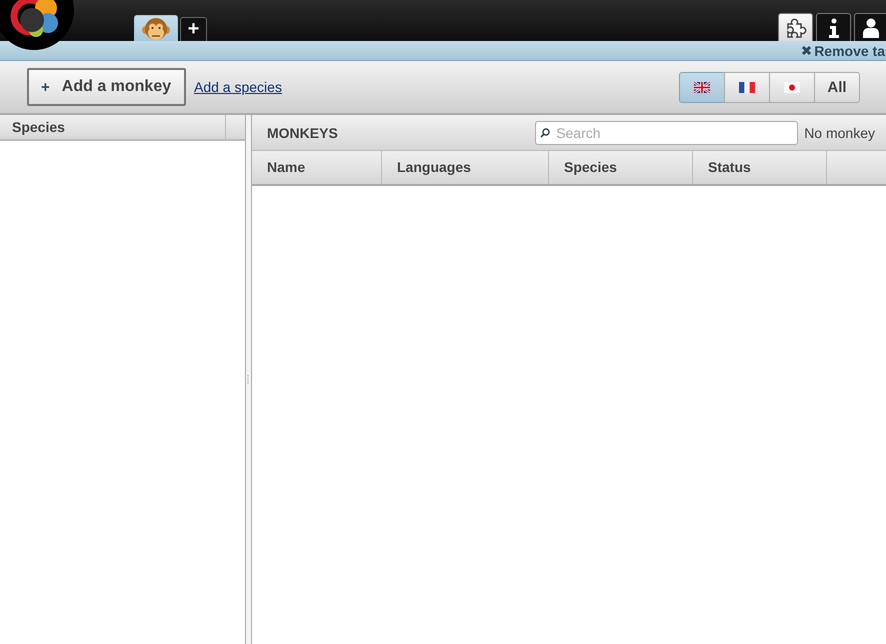 This screenshot has height=644, width=886. Describe the element at coordinates (238, 87) in the screenshot. I see `add-species-link: Add a species` at that location.